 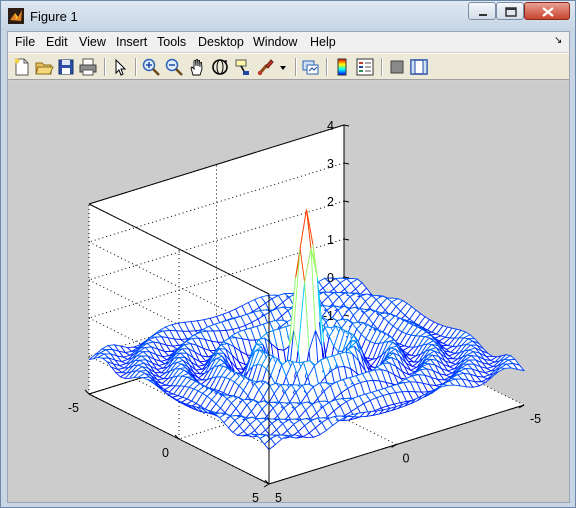 What do you see at coordinates (330, 164) in the screenshot?
I see `z-tick-label: 3` at bounding box center [330, 164].